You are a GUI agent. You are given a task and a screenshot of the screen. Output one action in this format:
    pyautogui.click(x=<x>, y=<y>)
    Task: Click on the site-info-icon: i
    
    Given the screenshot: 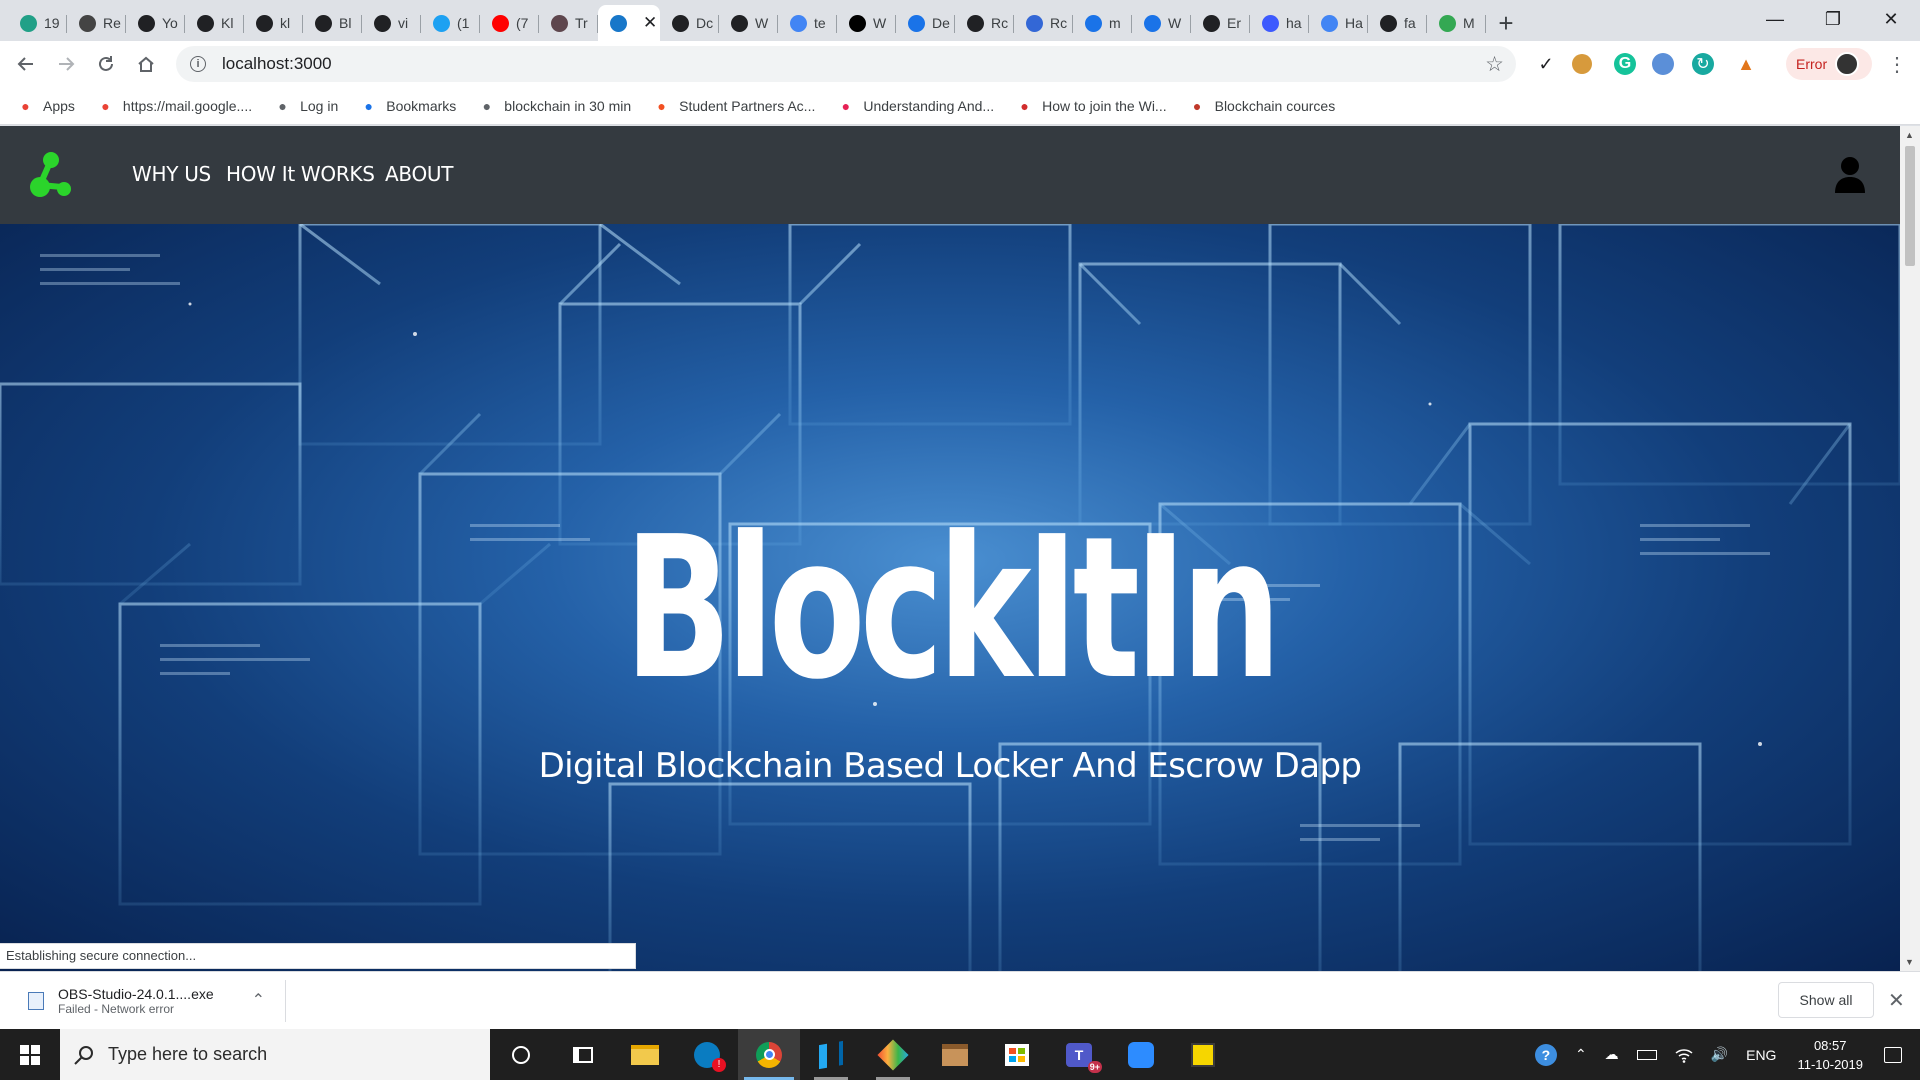 What is the action you would take?
    pyautogui.click(x=198, y=64)
    